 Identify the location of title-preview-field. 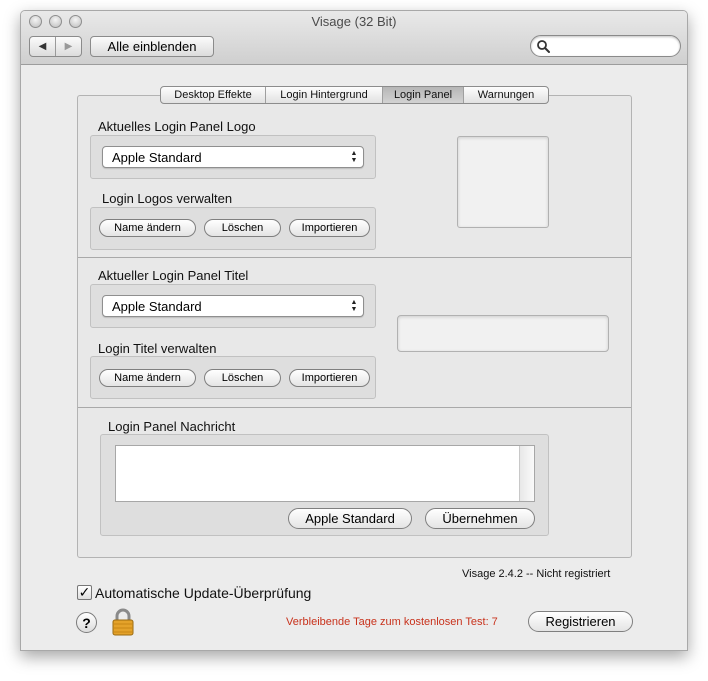
(503, 333).